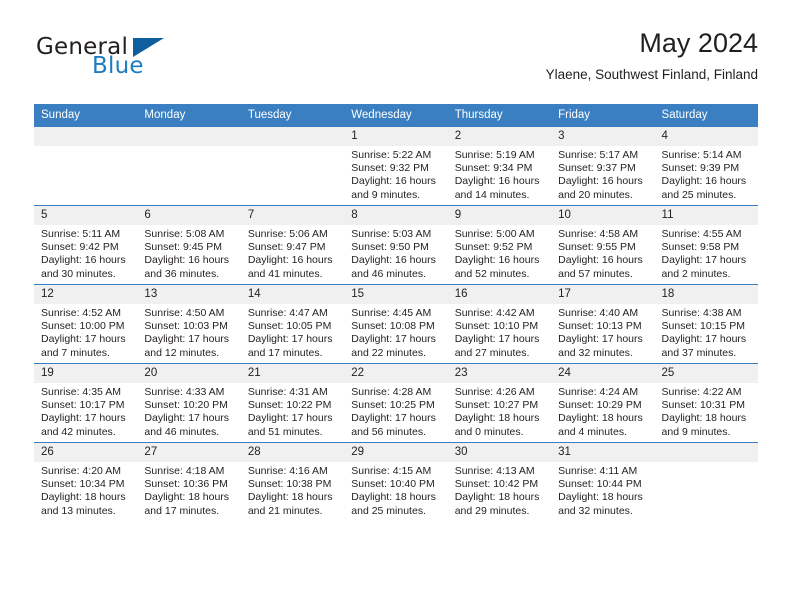 This screenshot has height=612, width=792. What do you see at coordinates (494, 471) in the screenshot?
I see `sunrise-time: Sunrise: 4:13 AM` at bounding box center [494, 471].